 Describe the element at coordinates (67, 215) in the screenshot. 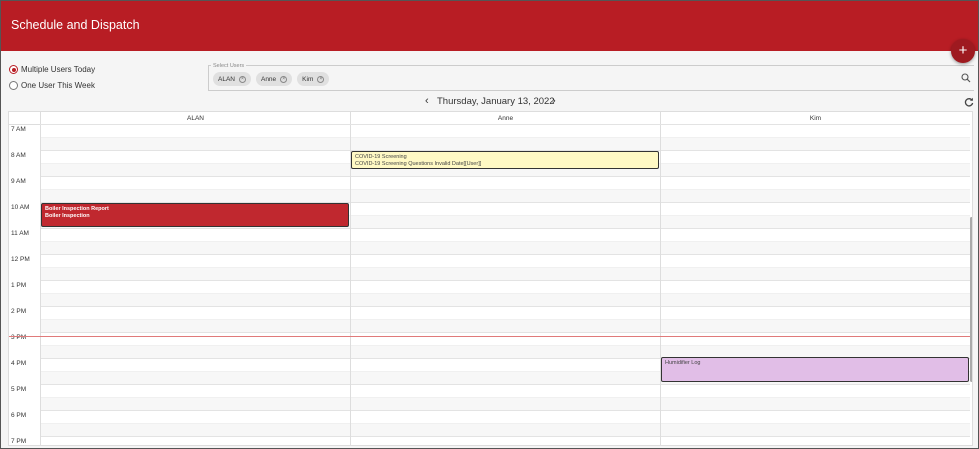

I see `event-subtitle: Boiler Inspection` at that location.